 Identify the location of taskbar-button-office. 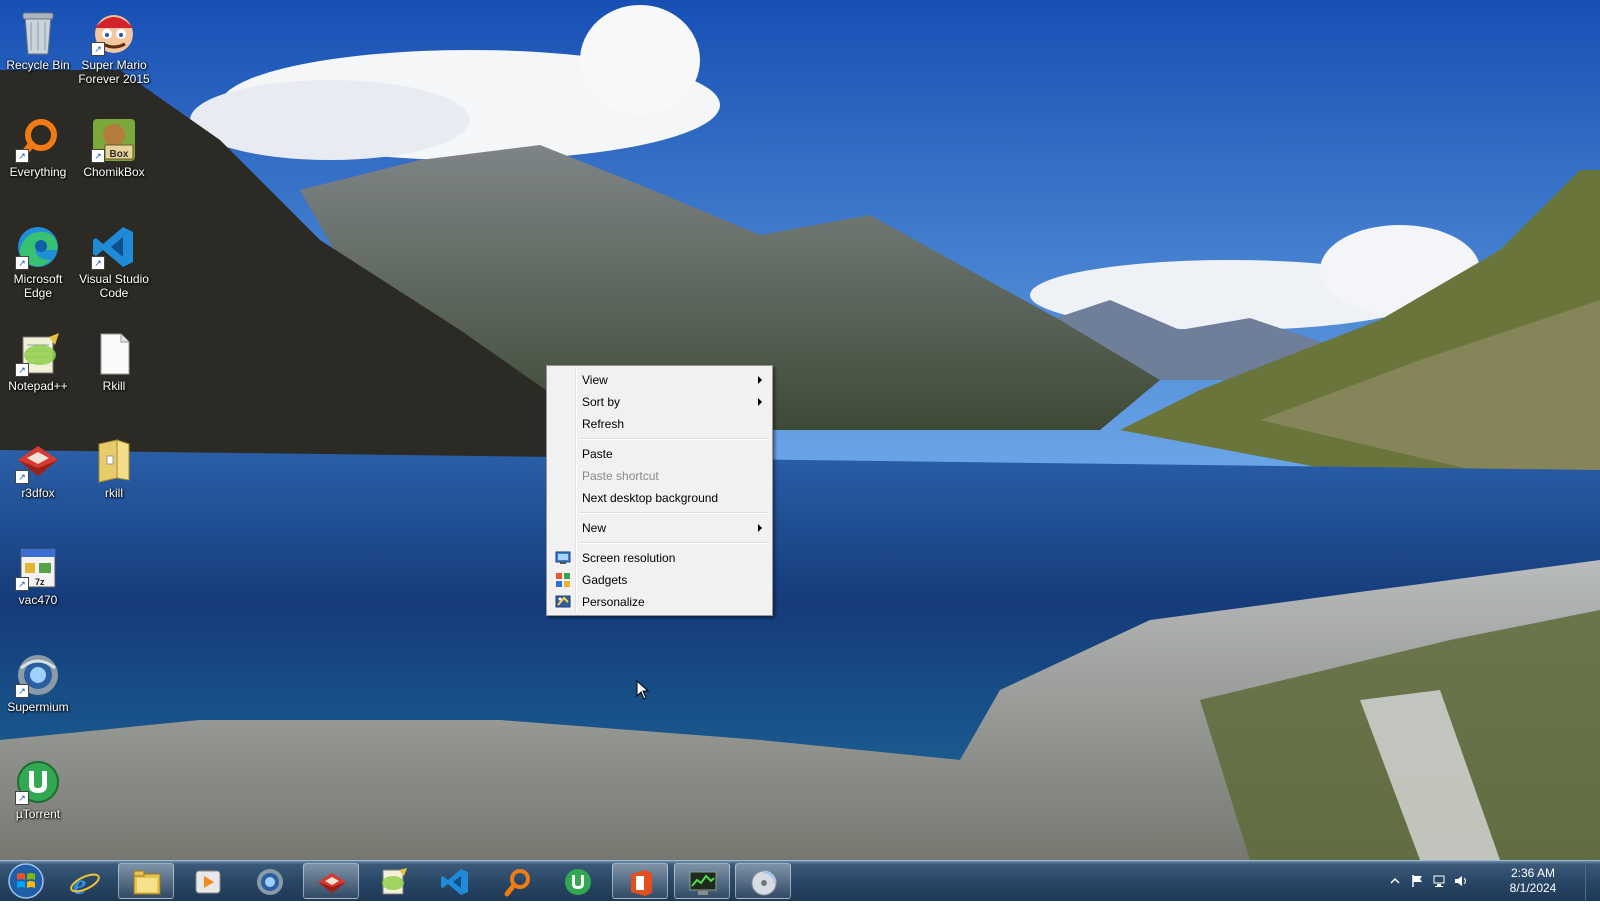
(640, 881).